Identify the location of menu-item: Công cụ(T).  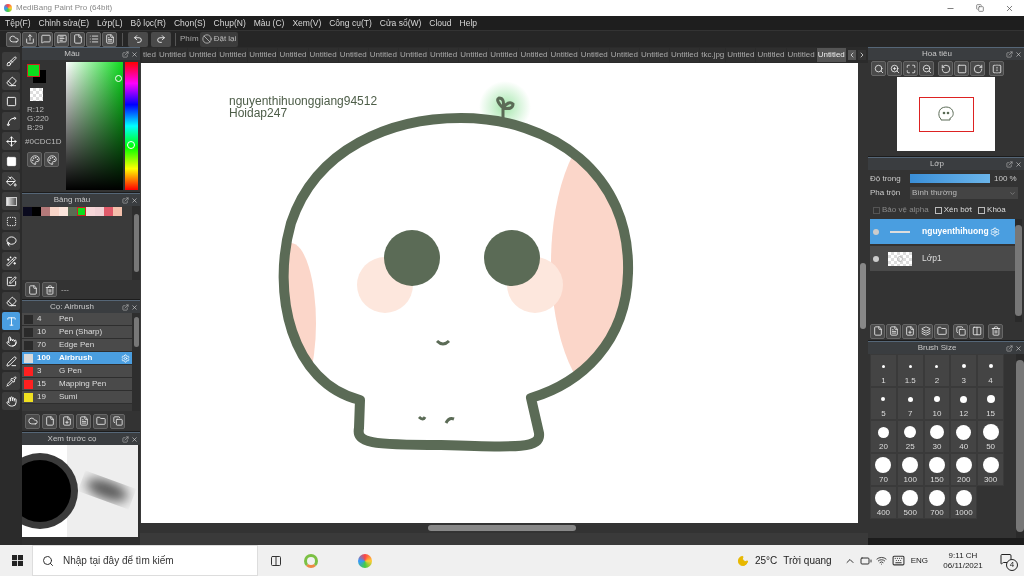
(350, 23).